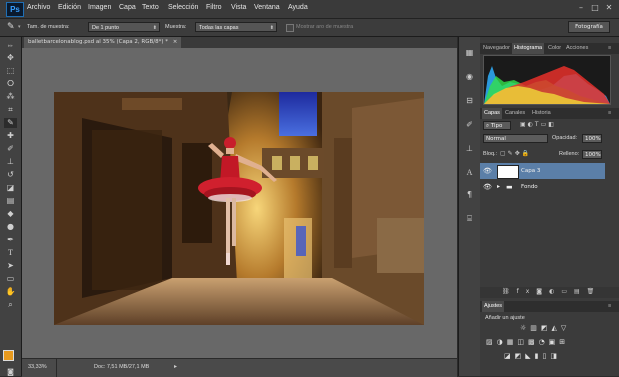 This screenshot has width=619, height=377. Describe the element at coordinates (271, 28) in the screenshot. I see `chevron-down-icon: ⬍` at that location.